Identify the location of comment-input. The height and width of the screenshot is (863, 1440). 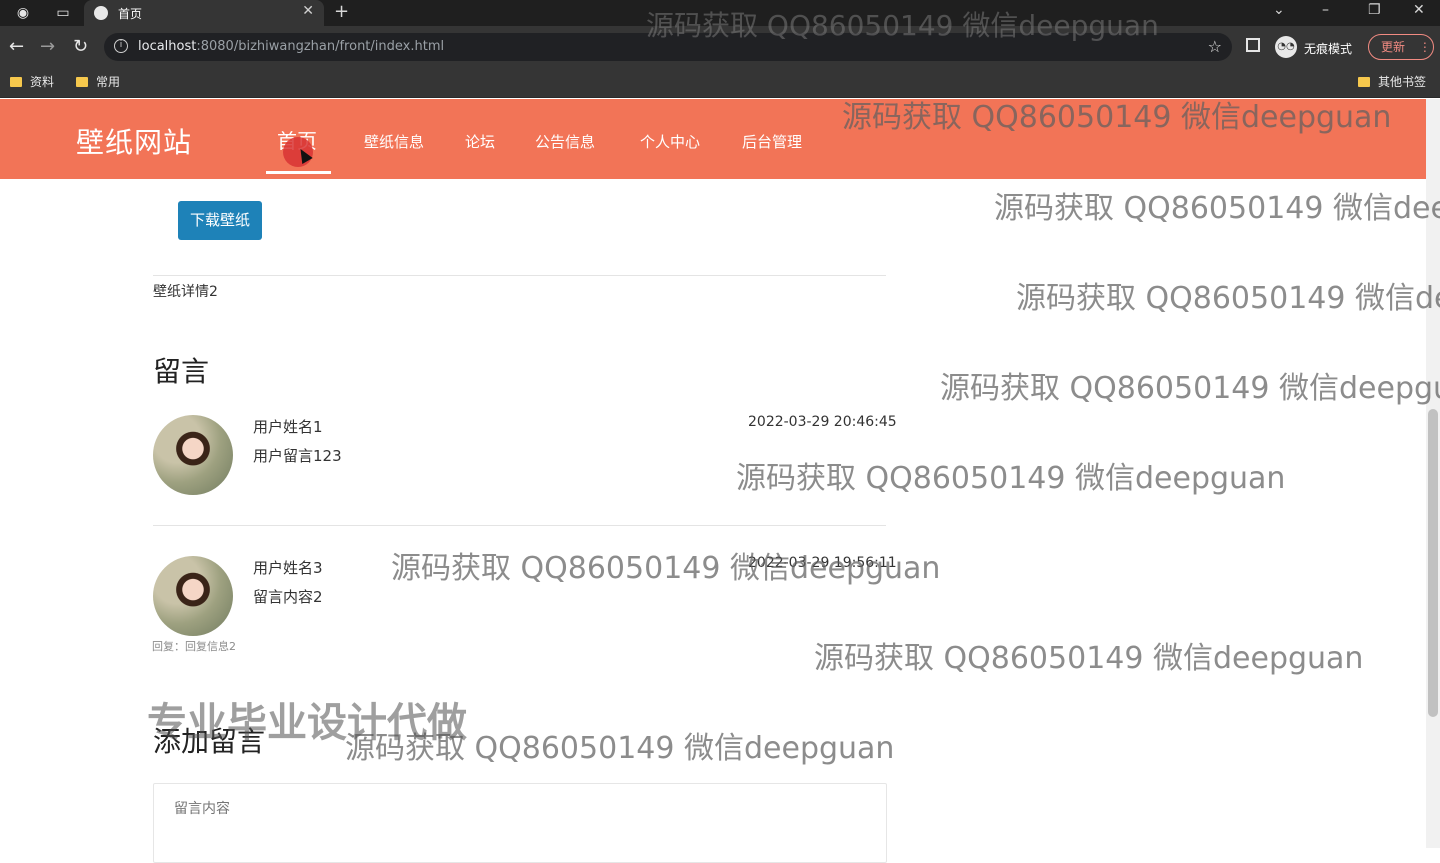
(520, 823).